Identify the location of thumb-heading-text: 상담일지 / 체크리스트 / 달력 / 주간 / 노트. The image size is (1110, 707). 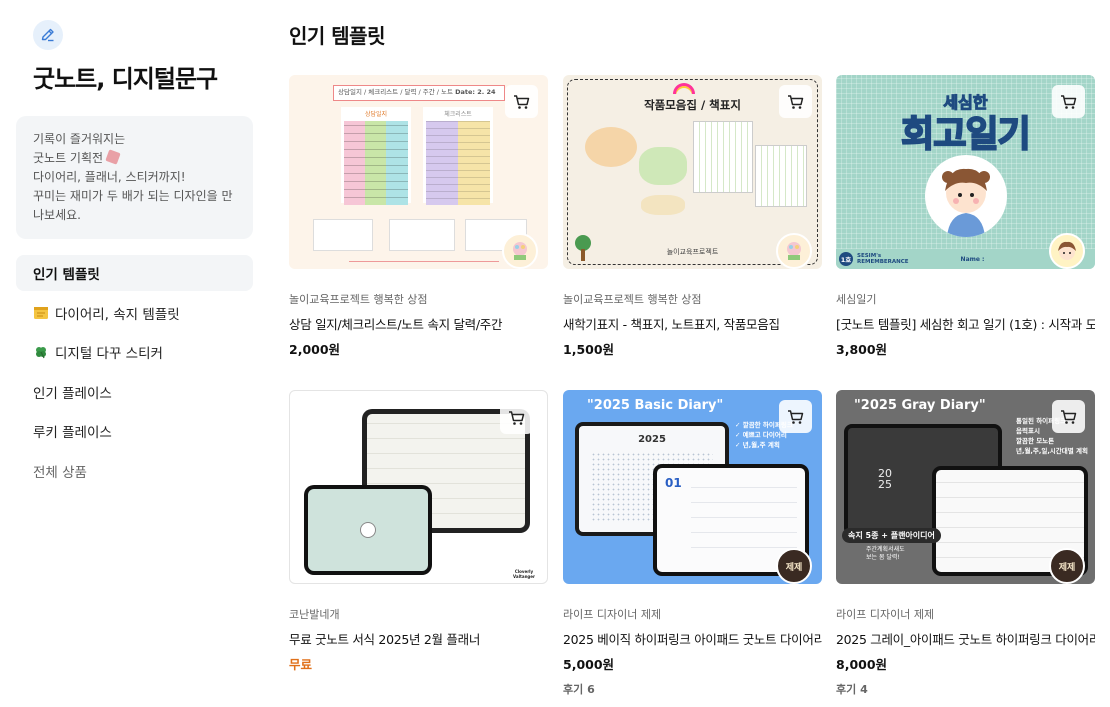
(395, 92).